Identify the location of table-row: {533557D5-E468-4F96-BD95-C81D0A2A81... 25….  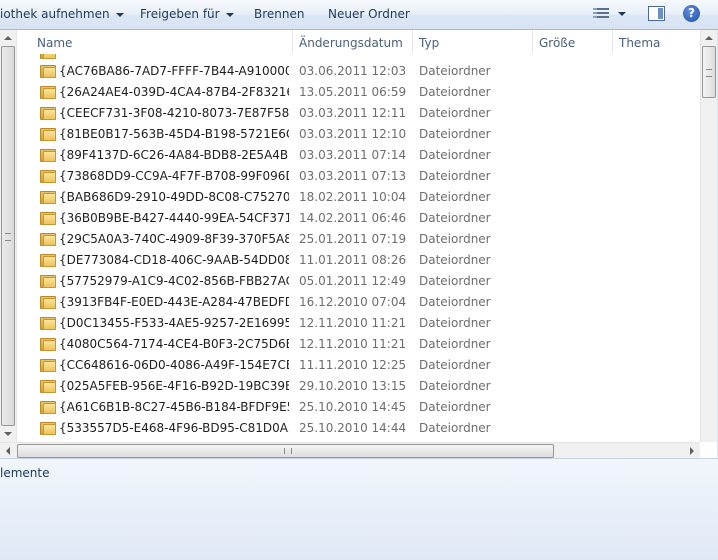
(358, 428).